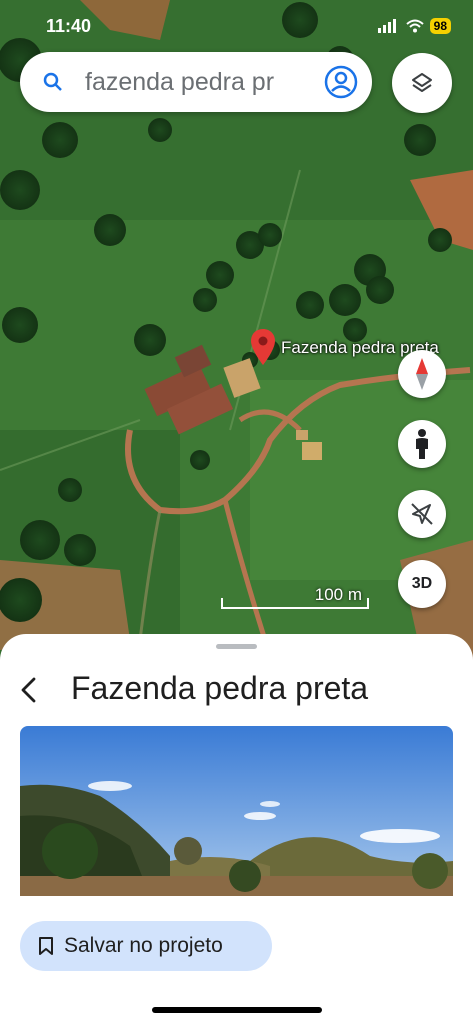 This screenshot has height=1024, width=473. Describe the element at coordinates (440, 26) in the screenshot. I see `battery-indicator: 98` at that location.